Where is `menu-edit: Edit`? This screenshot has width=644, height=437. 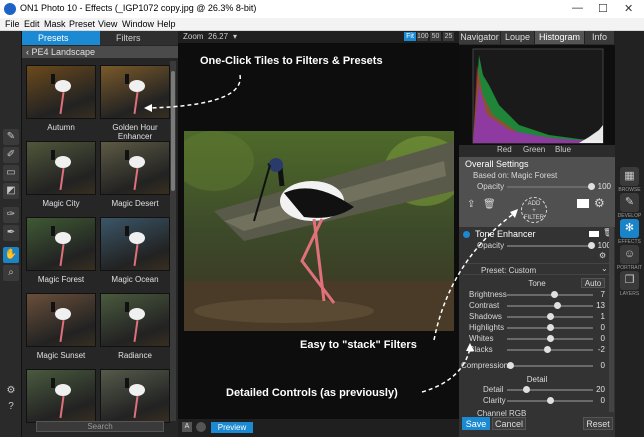 menu-edit: Edit is located at coordinates (32, 24).